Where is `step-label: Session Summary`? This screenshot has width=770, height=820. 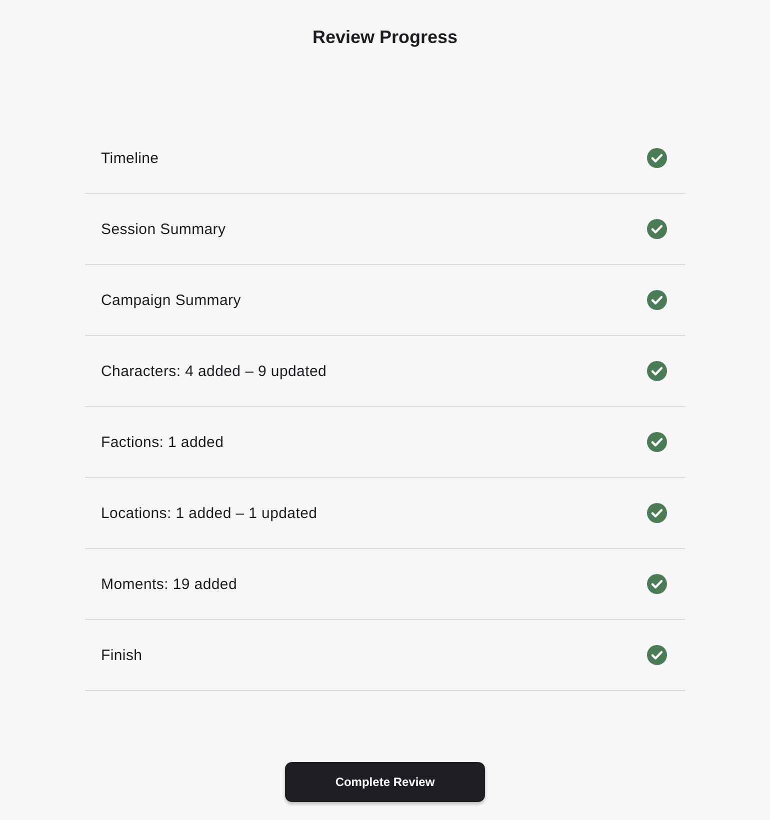 step-label: Session Summary is located at coordinates (163, 229).